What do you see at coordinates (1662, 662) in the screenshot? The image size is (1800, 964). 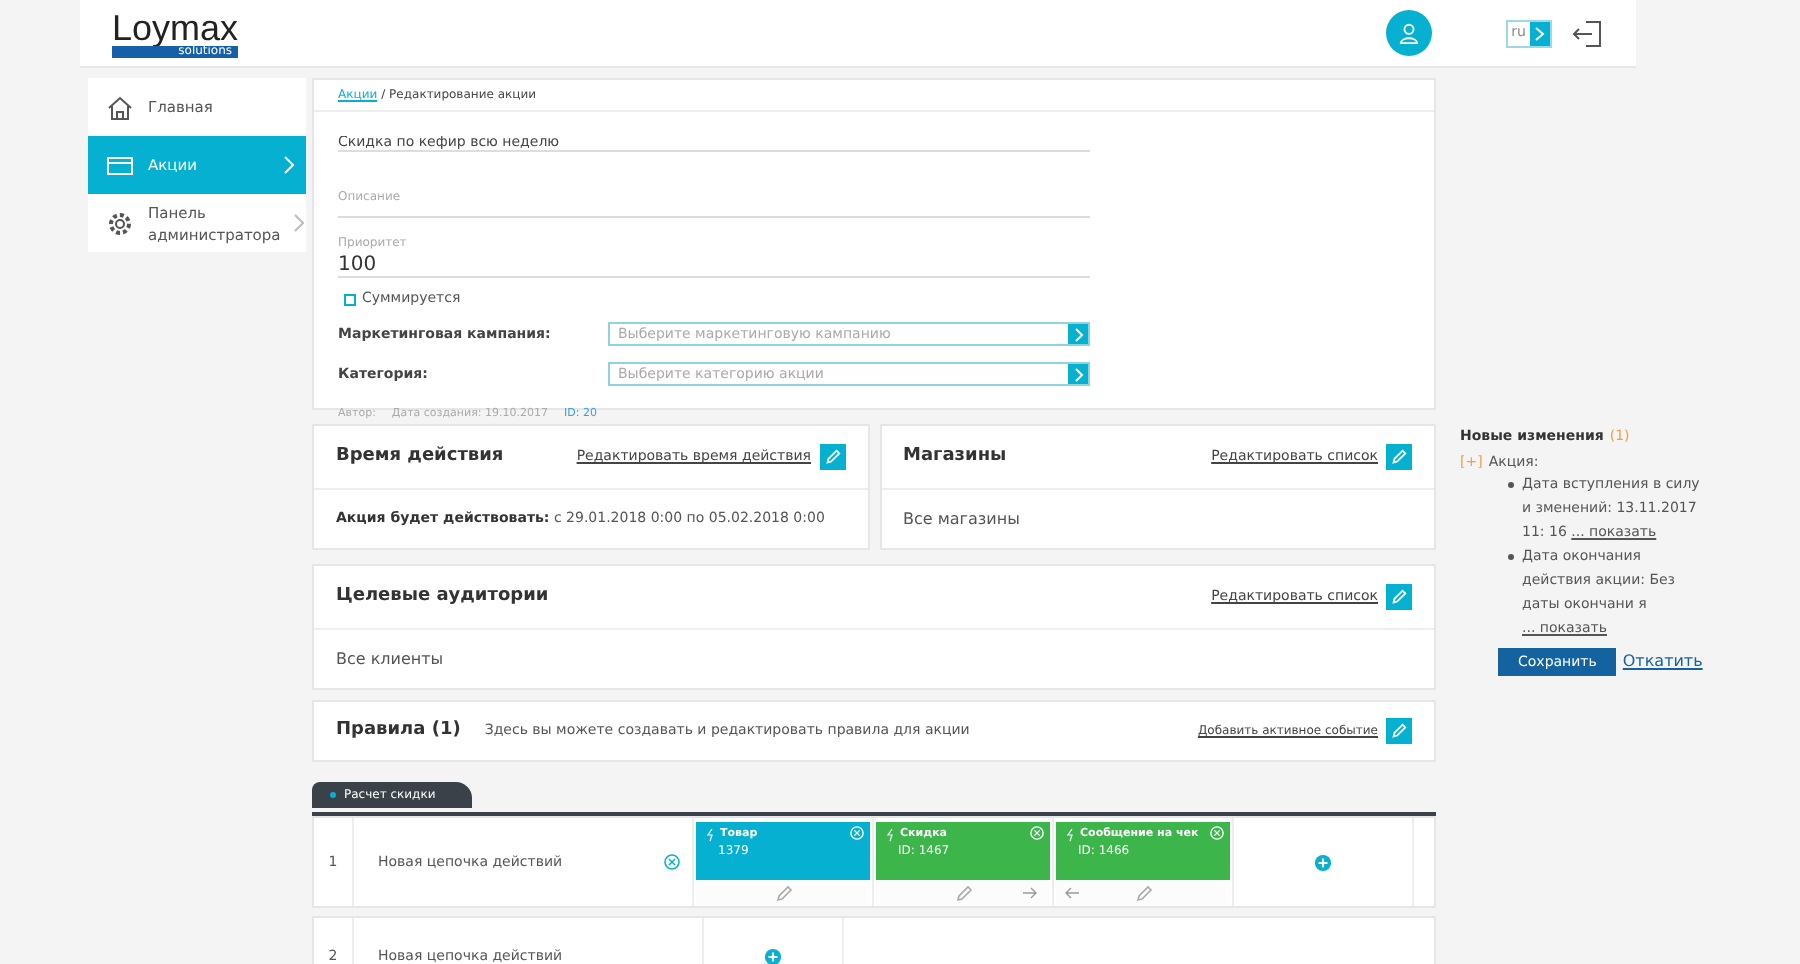 I see `revert-link: Откатить` at bounding box center [1662, 662].